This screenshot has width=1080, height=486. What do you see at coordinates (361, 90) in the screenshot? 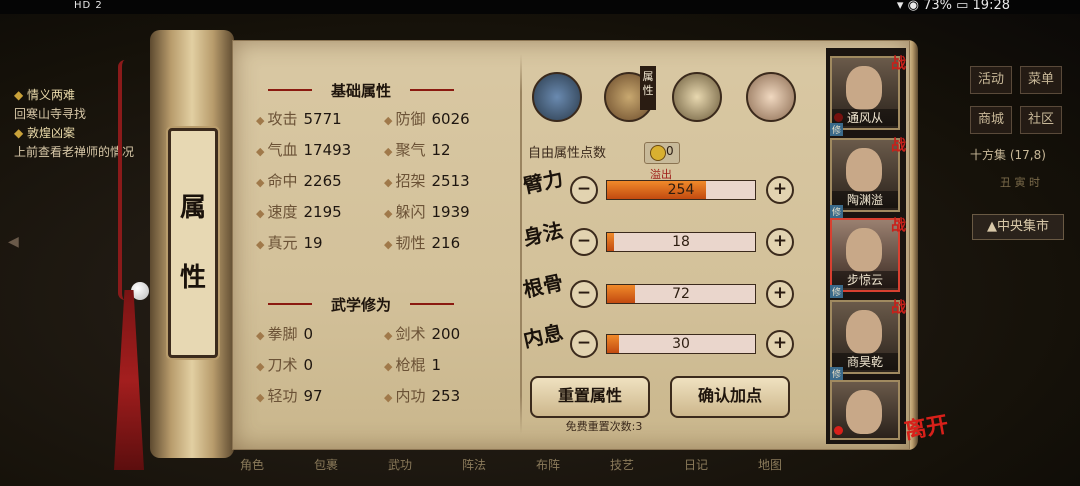
I see `basic-attributes-heading: 基础属性` at bounding box center [361, 90].